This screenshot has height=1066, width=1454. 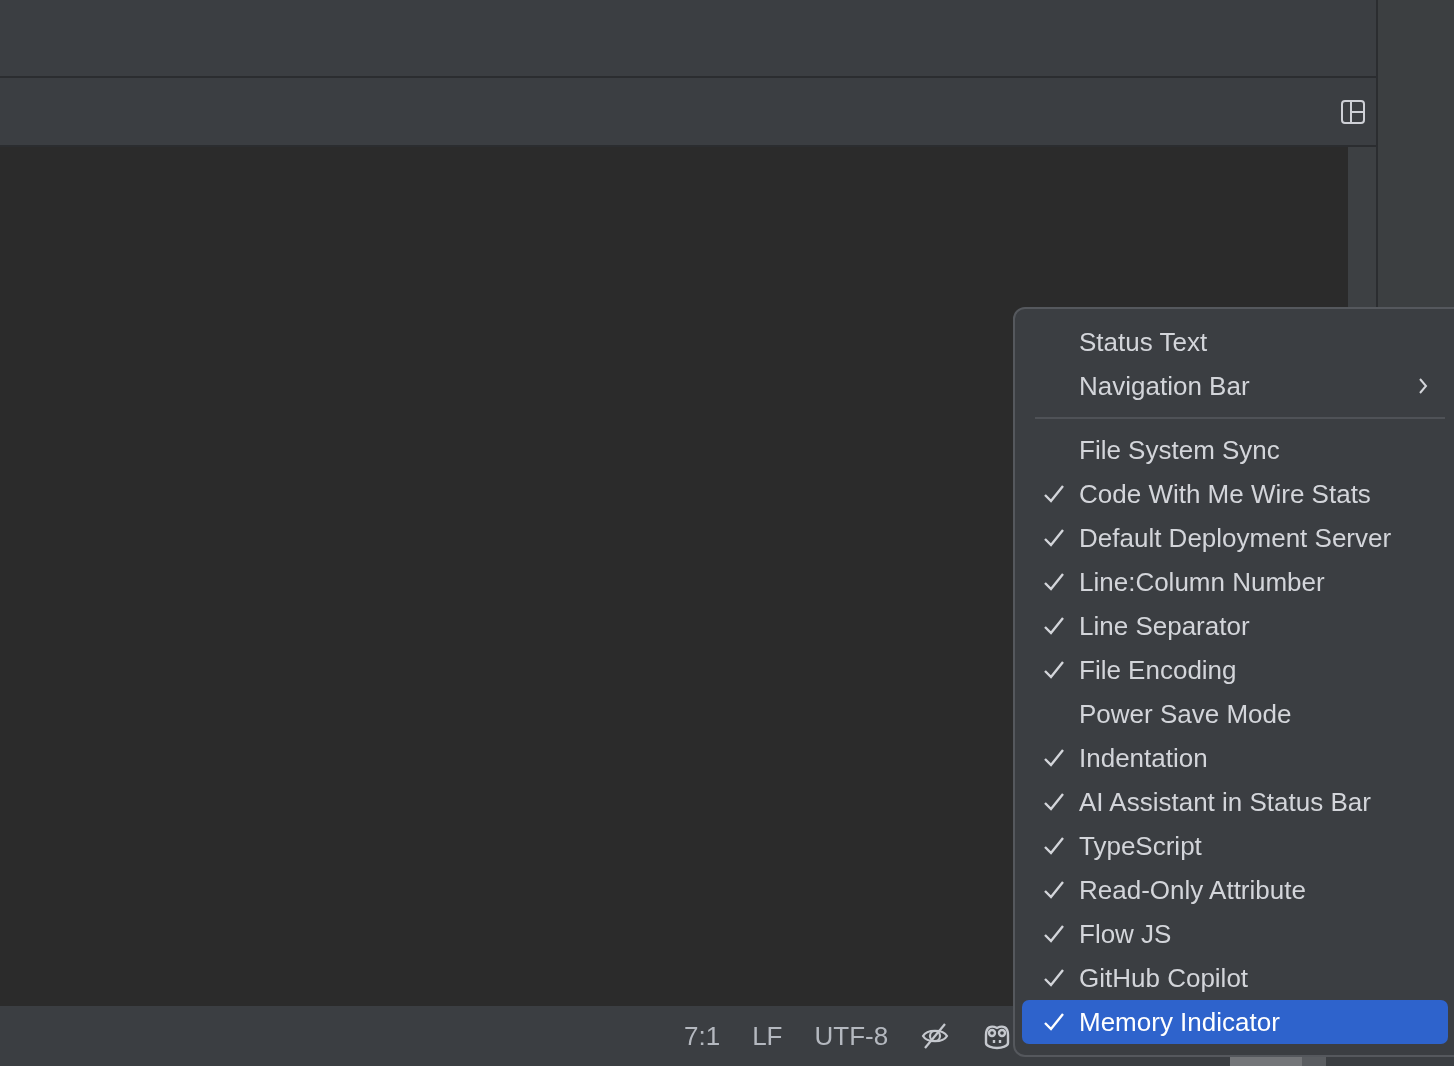 What do you see at coordinates (1235, 582) in the screenshot?
I see `menu-item: Line:Column Number` at bounding box center [1235, 582].